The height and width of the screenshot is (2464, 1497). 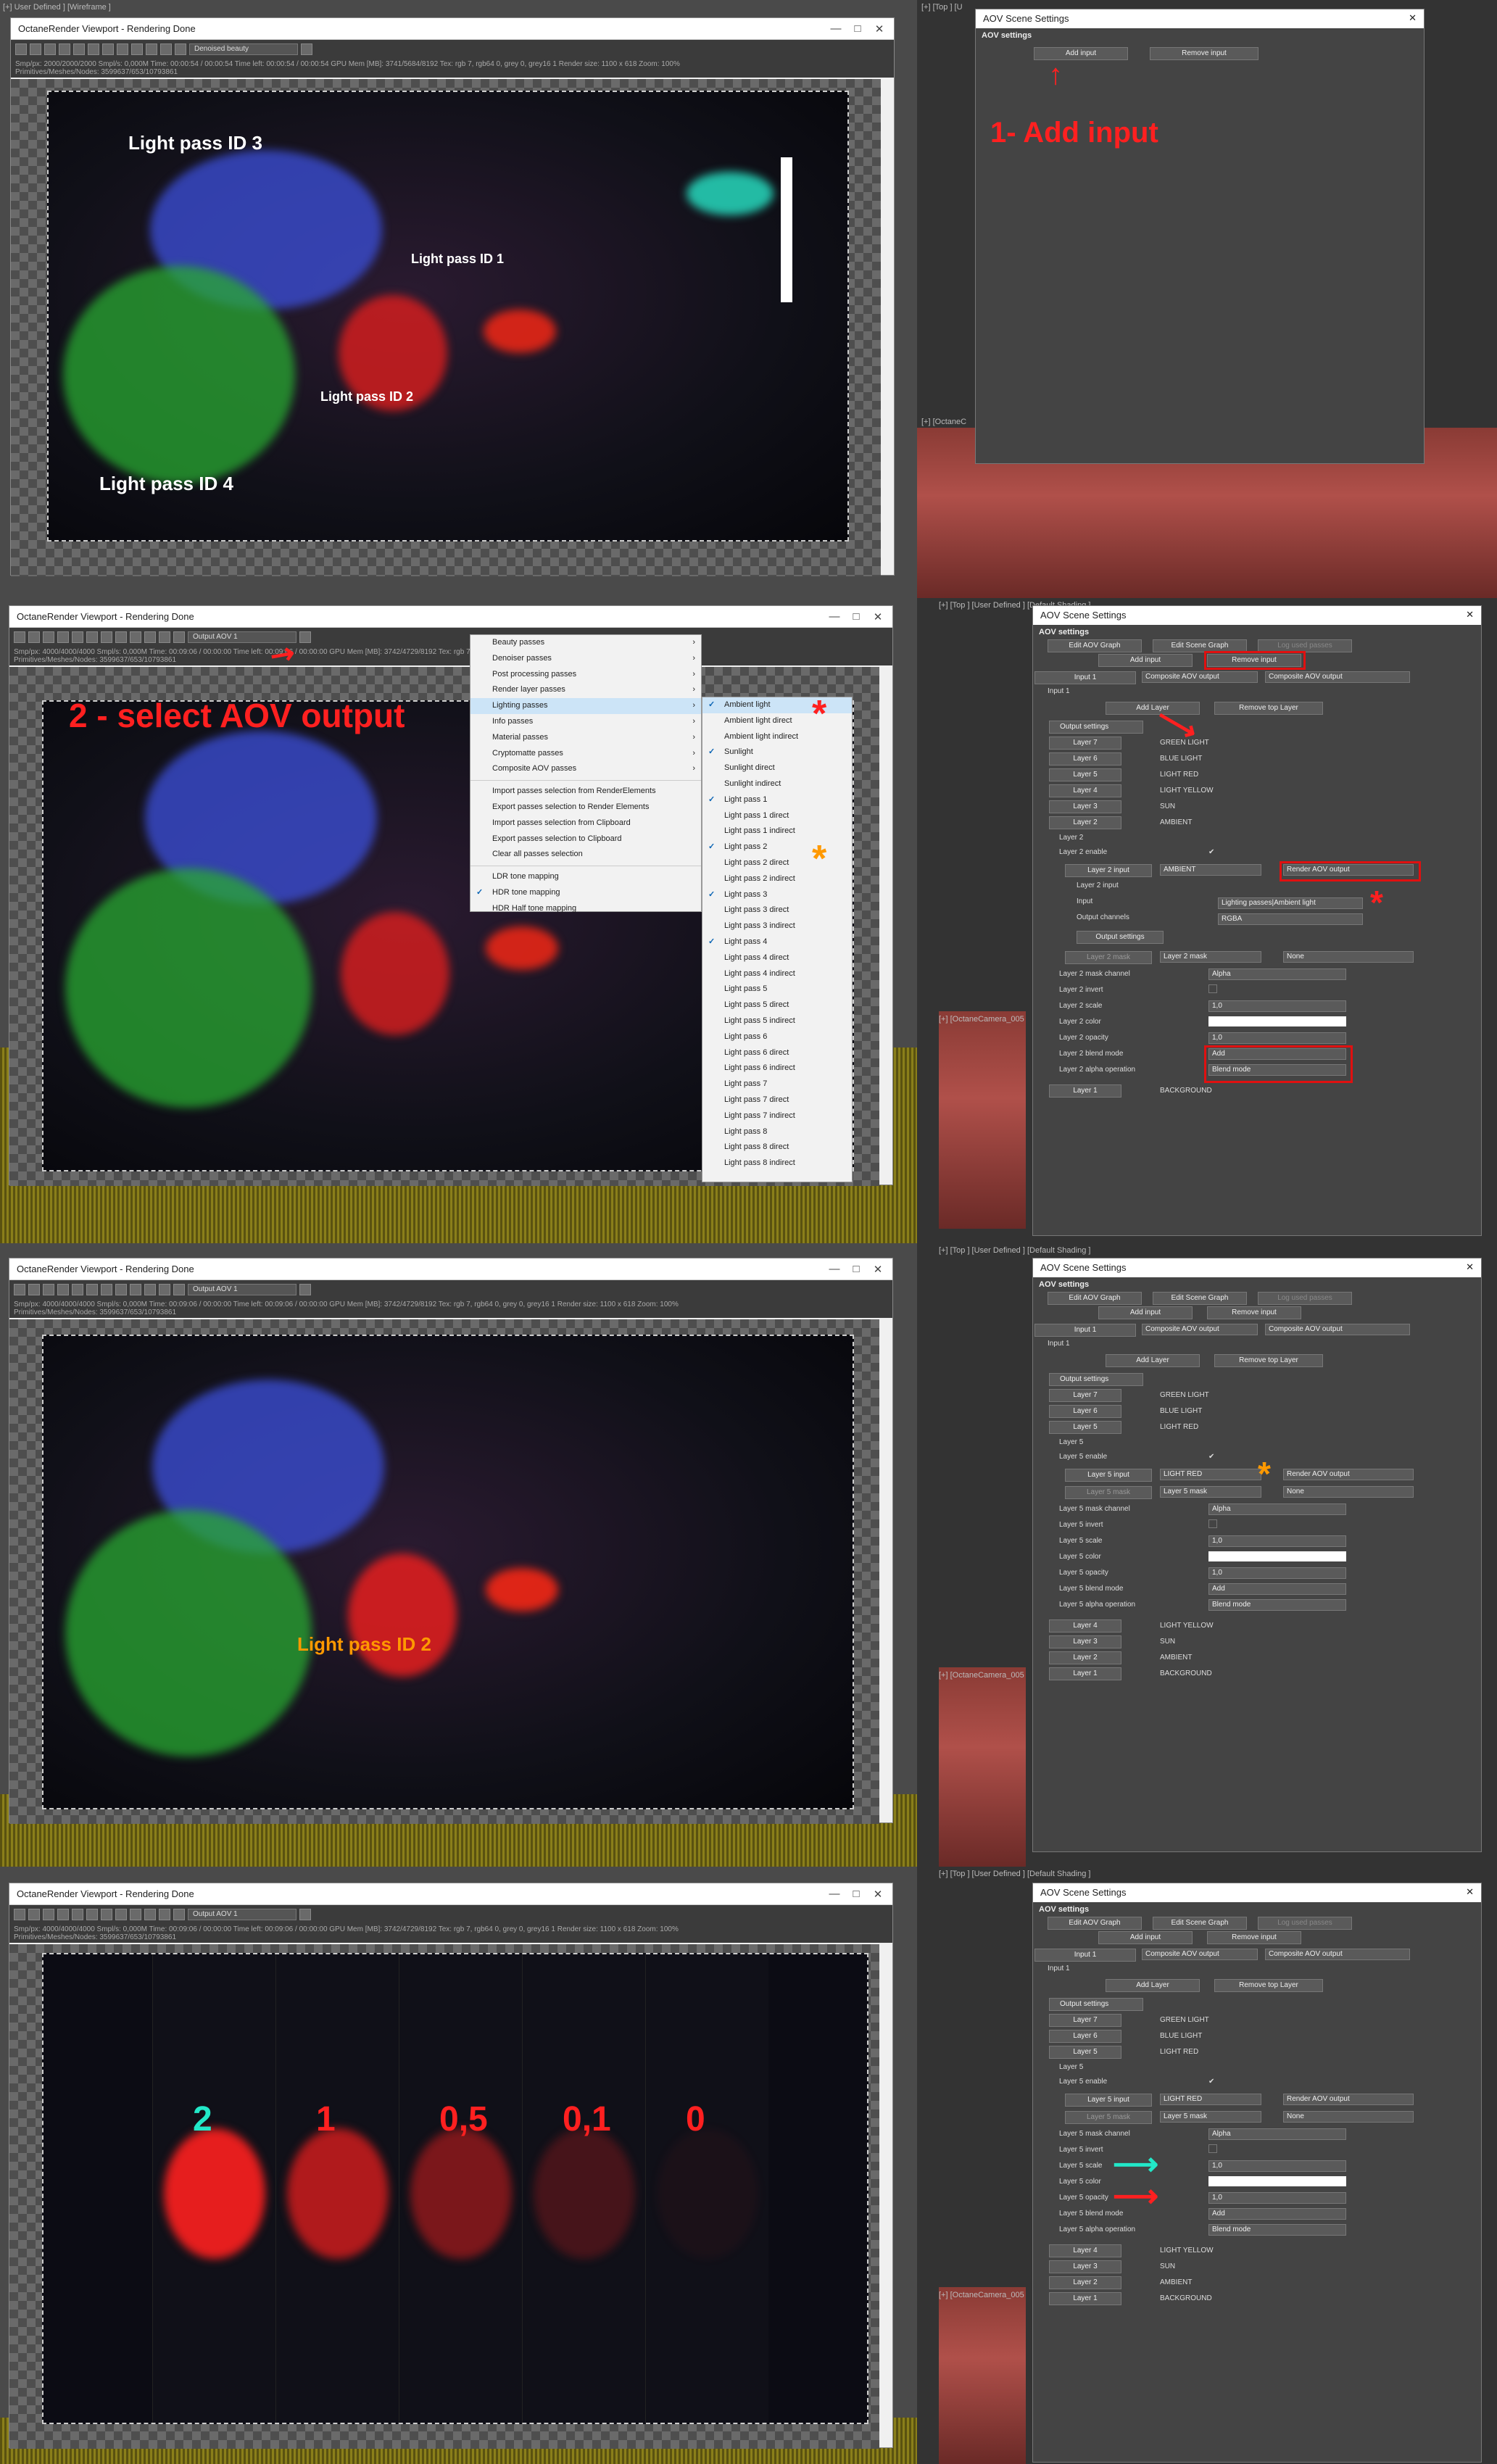 What do you see at coordinates (1085, 1428) in the screenshot?
I see `layer-button: Layer 5` at bounding box center [1085, 1428].